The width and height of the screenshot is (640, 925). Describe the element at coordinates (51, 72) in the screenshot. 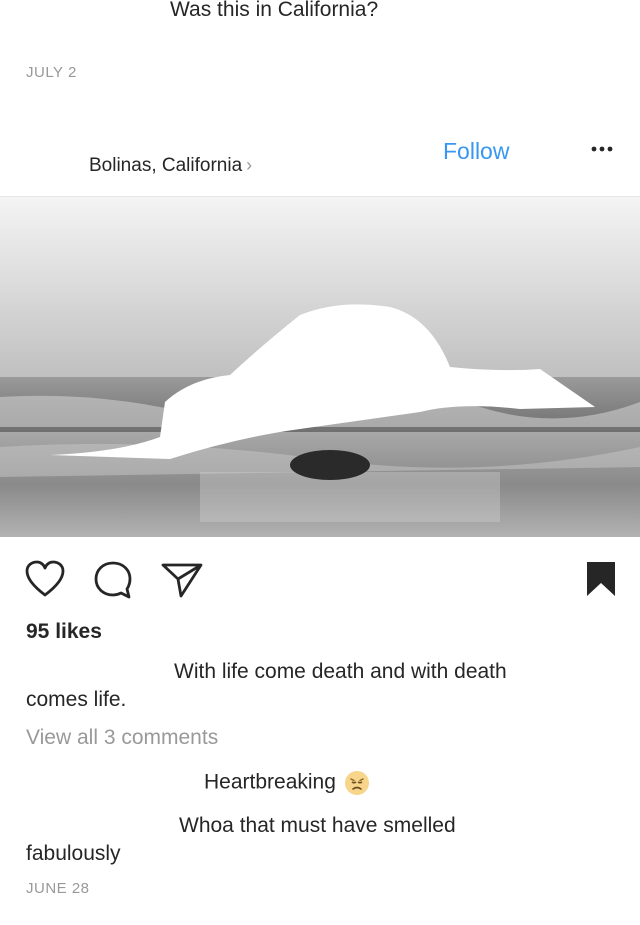

I see `previous-post-date: JULY 2` at that location.